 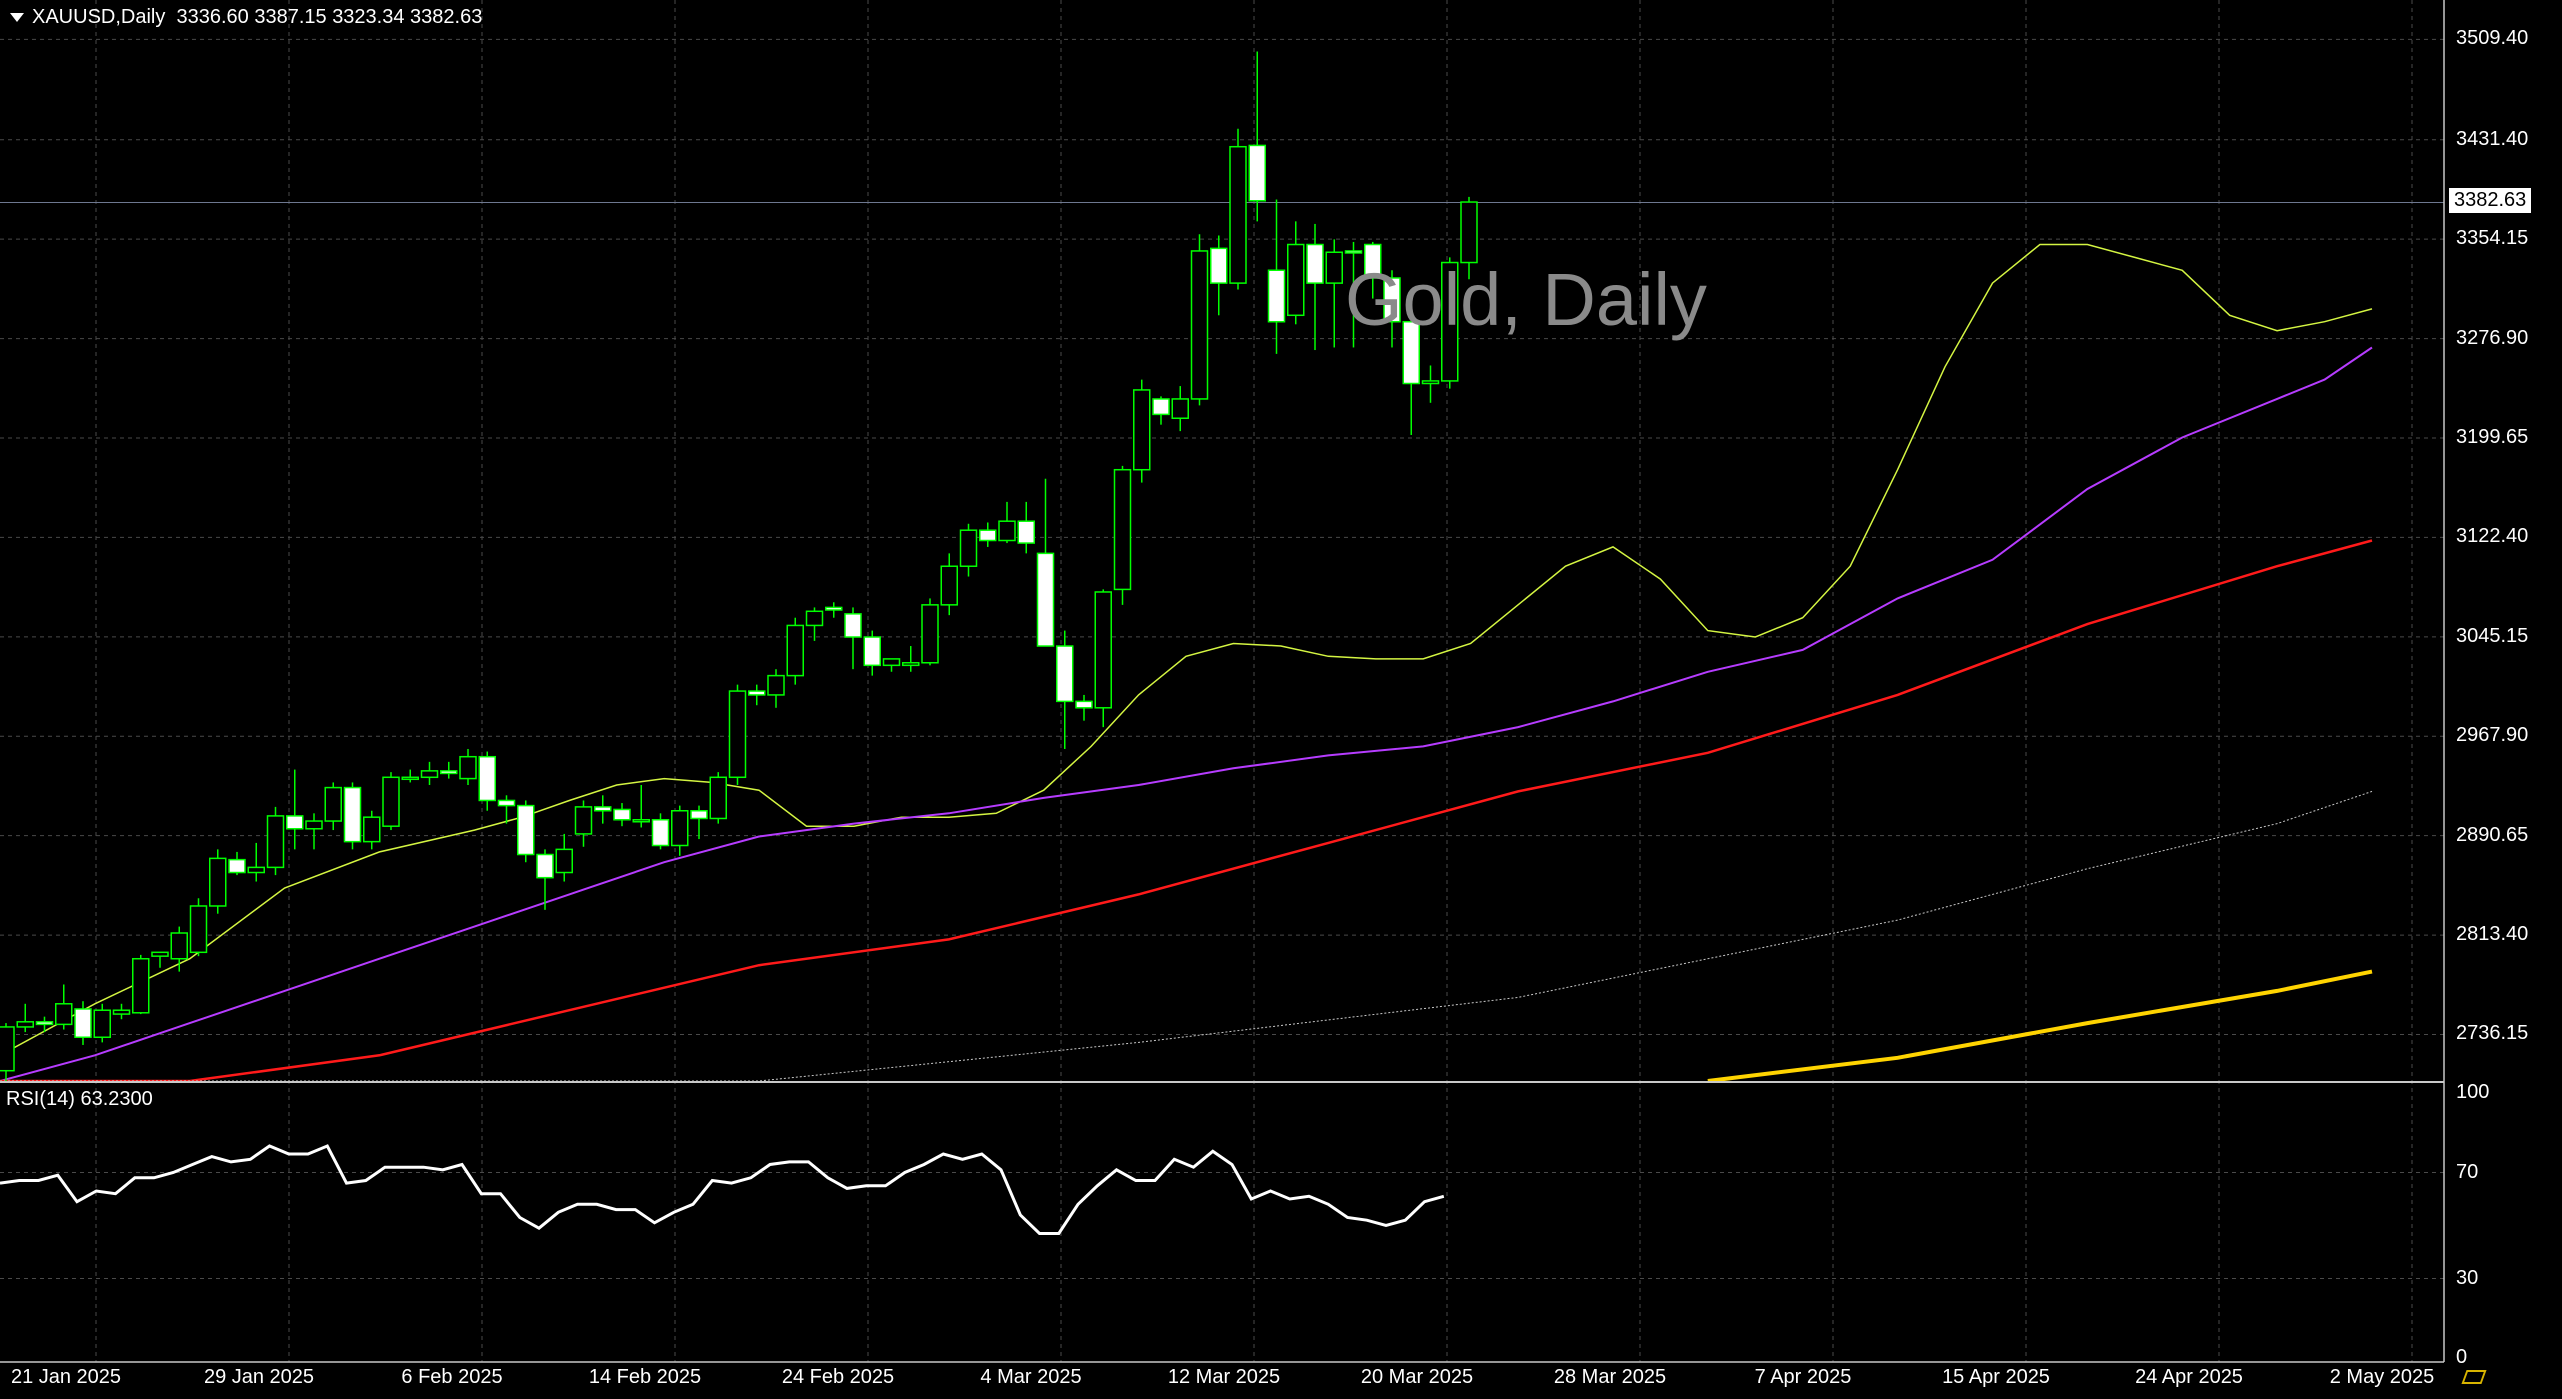 I want to click on rsi-line, so click(x=722, y=1189).